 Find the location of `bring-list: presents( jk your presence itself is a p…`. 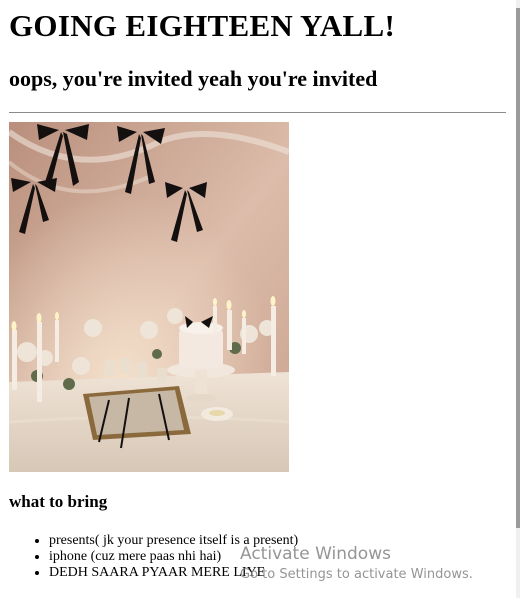

bring-list: presents( jk your presence itself is a p… is located at coordinates (153, 557).